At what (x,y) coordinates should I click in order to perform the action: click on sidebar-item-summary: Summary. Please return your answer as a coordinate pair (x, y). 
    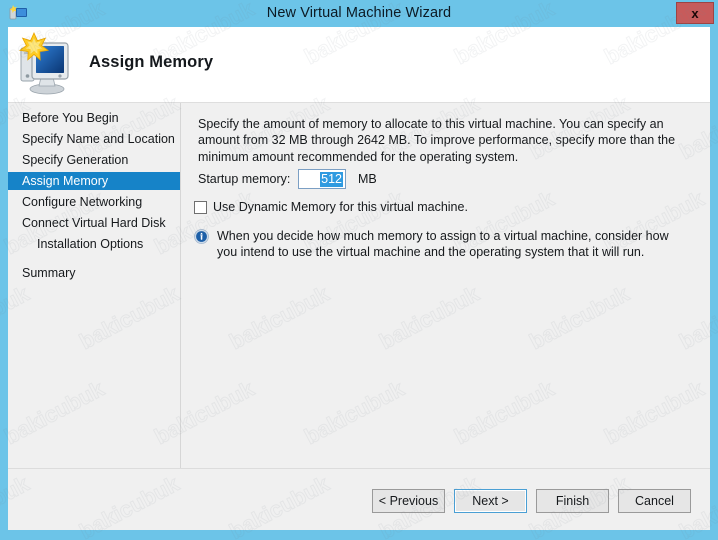
    Looking at the image, I should click on (94, 273).